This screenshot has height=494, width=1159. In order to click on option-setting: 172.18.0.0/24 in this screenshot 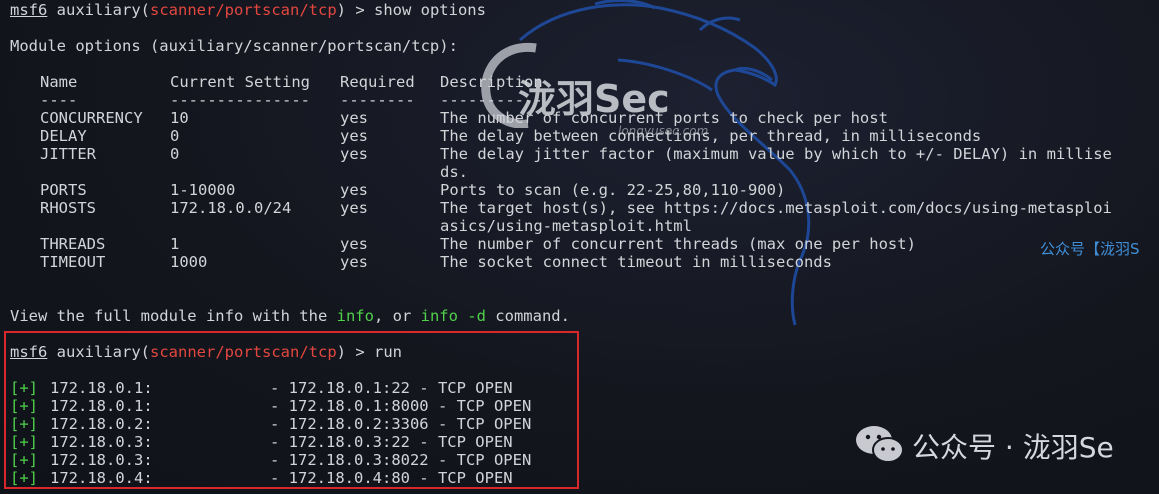, I will do `click(231, 208)`.